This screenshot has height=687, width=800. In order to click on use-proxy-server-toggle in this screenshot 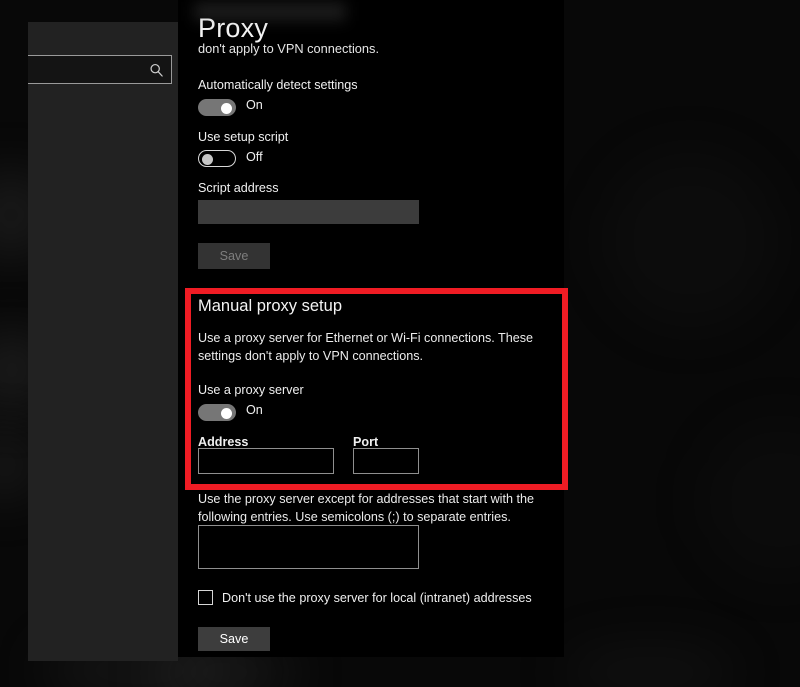, I will do `click(217, 412)`.